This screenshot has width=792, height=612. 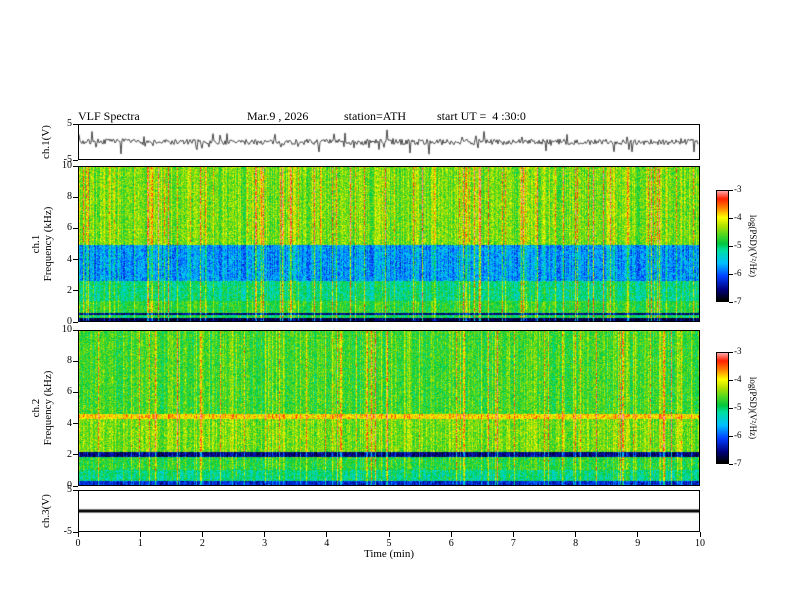 What do you see at coordinates (481, 116) in the screenshot?
I see `plot-start-ut: start UT = 4 :30:0` at bounding box center [481, 116].